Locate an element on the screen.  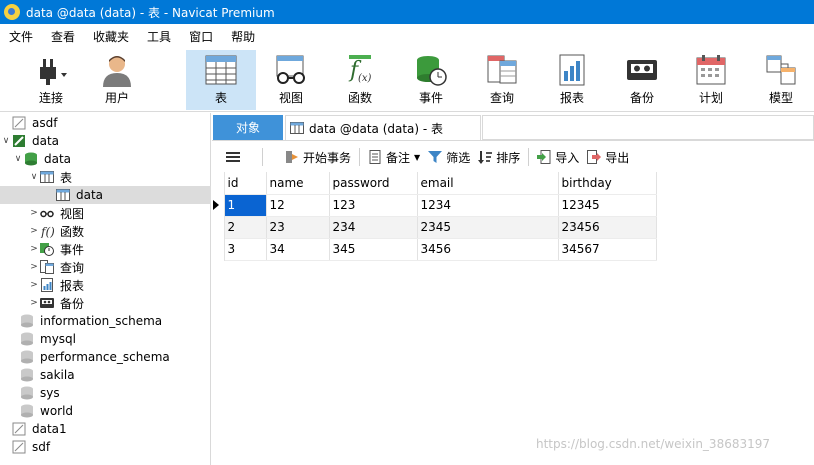
model-button: 模型 is located at coordinates (781, 80).